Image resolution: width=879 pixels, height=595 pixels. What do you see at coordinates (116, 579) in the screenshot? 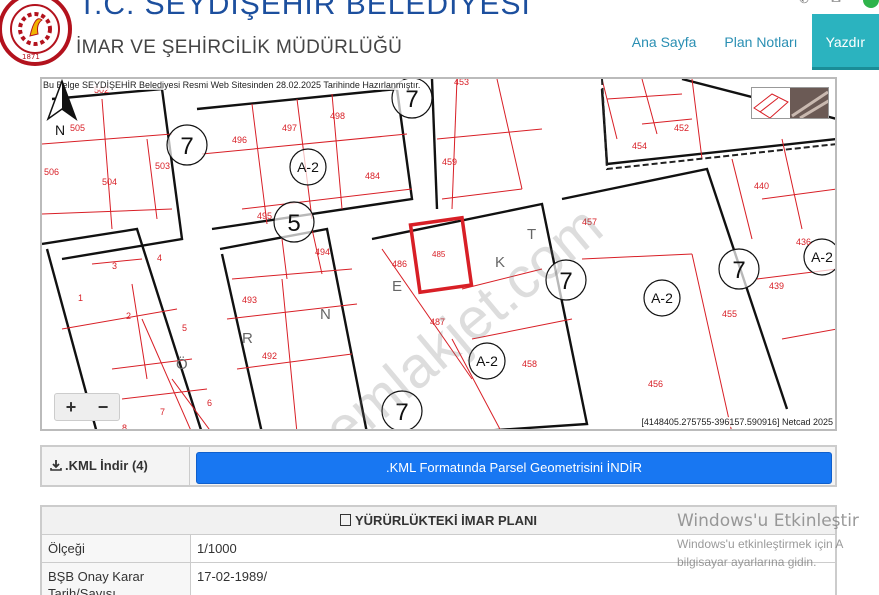
I see `row-key-approval: BŞB Onay Karar Tarih/Sayısı` at bounding box center [116, 579].